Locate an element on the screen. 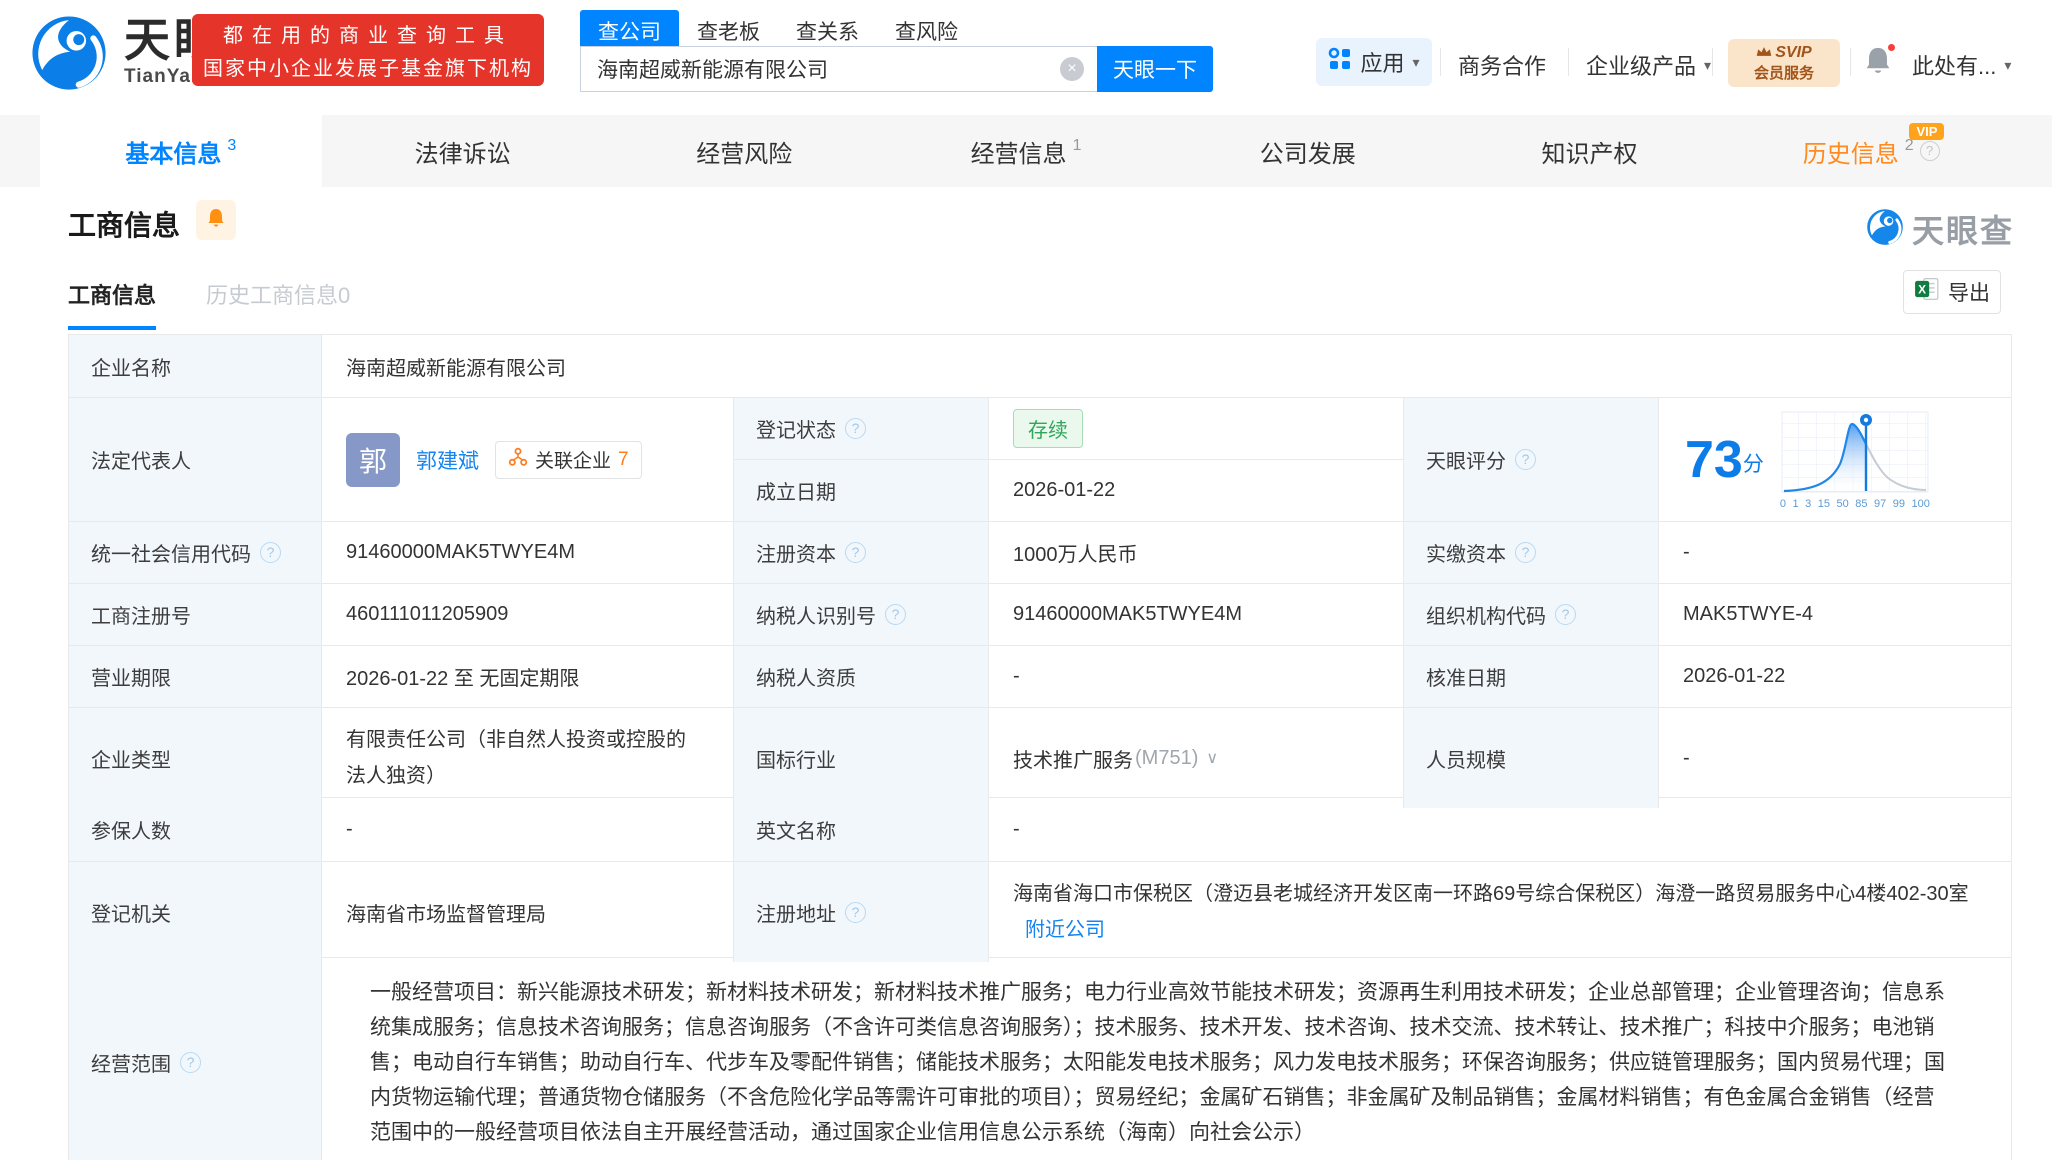 The height and width of the screenshot is (1160, 2052). establish-date-value: 2026-01-22 is located at coordinates (1064, 489).